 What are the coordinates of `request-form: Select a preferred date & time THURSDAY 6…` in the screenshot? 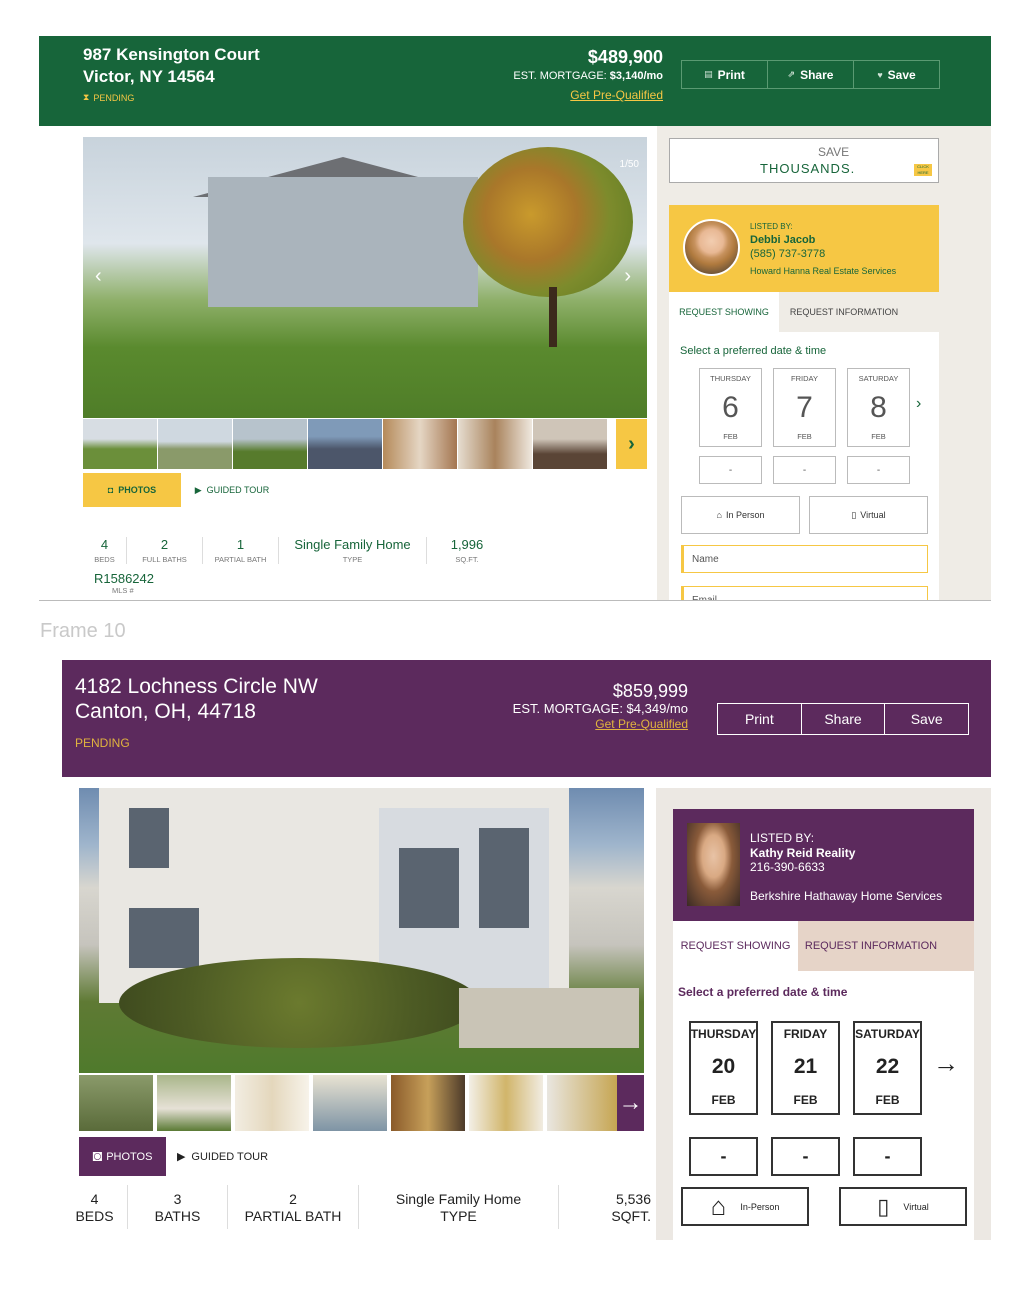 It's located at (804, 466).